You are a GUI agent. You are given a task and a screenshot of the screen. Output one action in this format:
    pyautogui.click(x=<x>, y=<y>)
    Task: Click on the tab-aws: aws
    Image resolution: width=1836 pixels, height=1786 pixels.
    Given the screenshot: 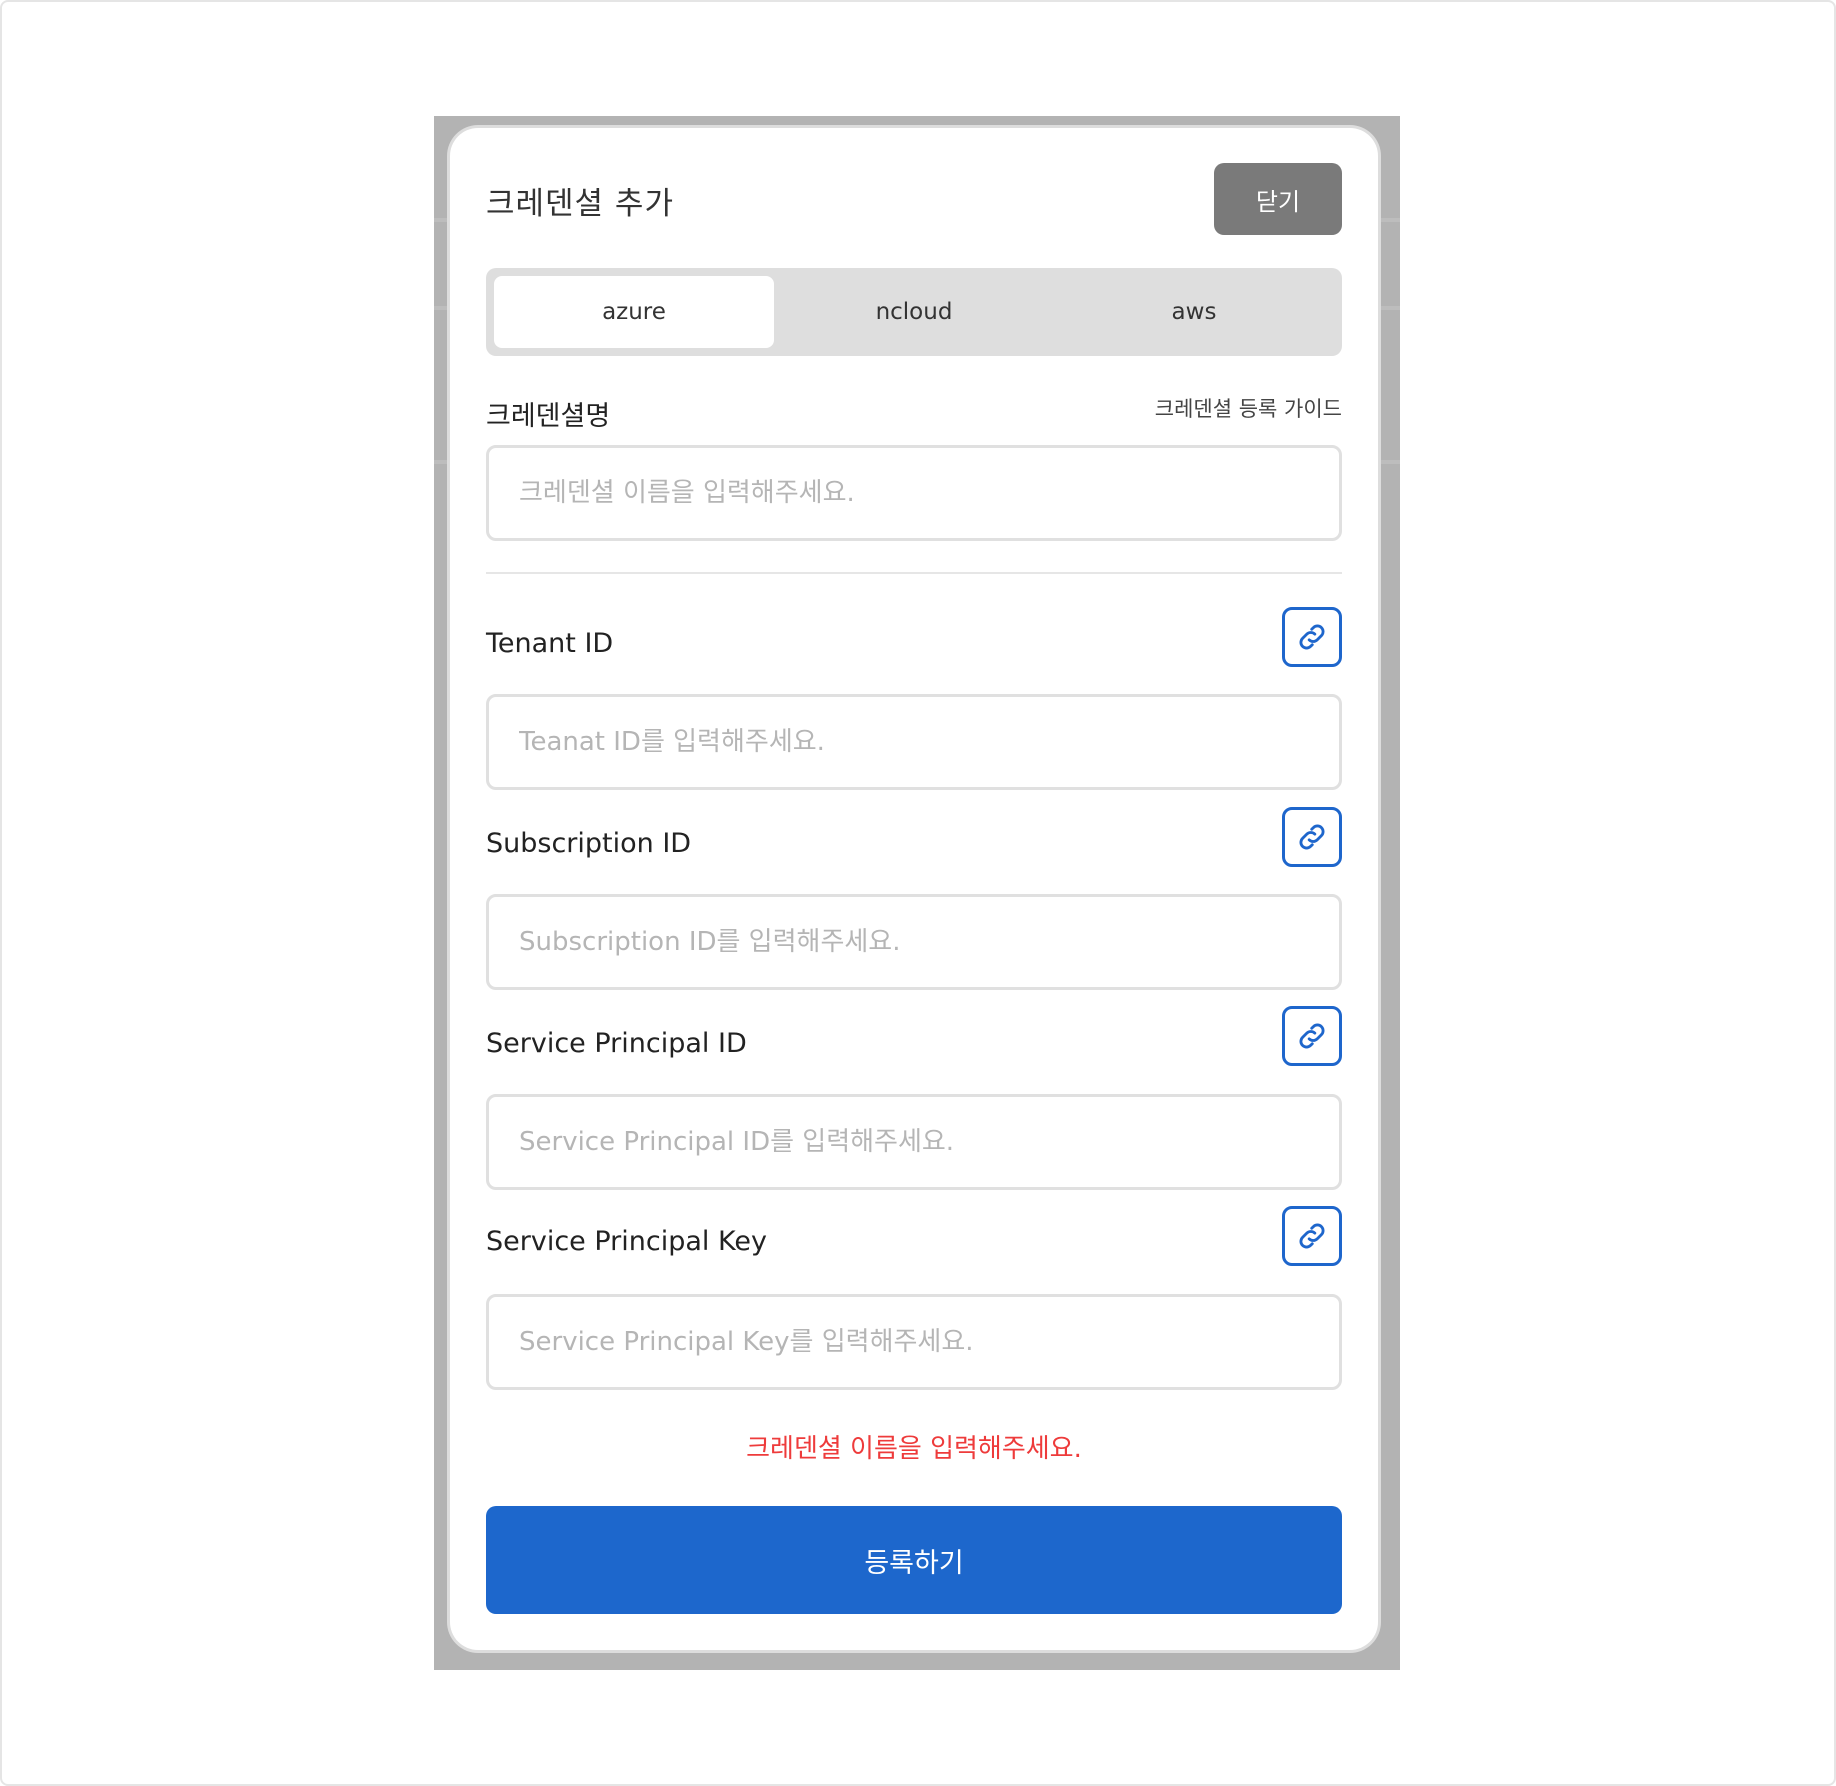 What is the action you would take?
    pyautogui.click(x=1194, y=312)
    